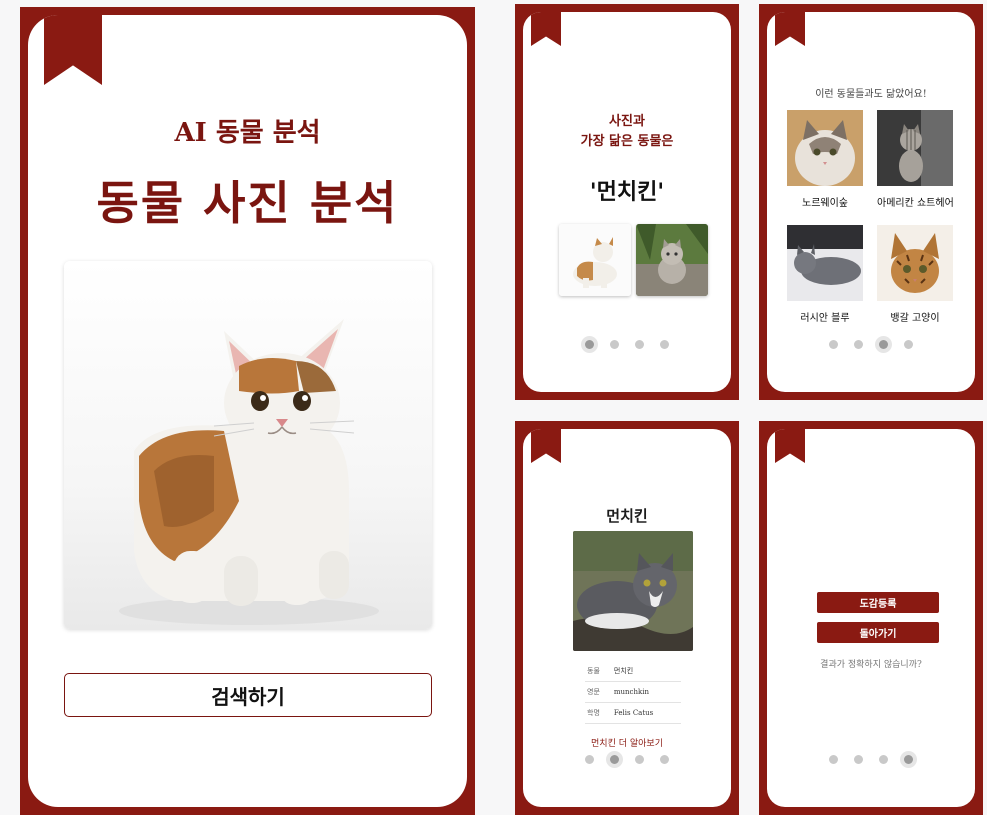 Image resolution: width=987 pixels, height=815 pixels. What do you see at coordinates (878, 632) in the screenshot?
I see `back-button: 돌아가기` at bounding box center [878, 632].